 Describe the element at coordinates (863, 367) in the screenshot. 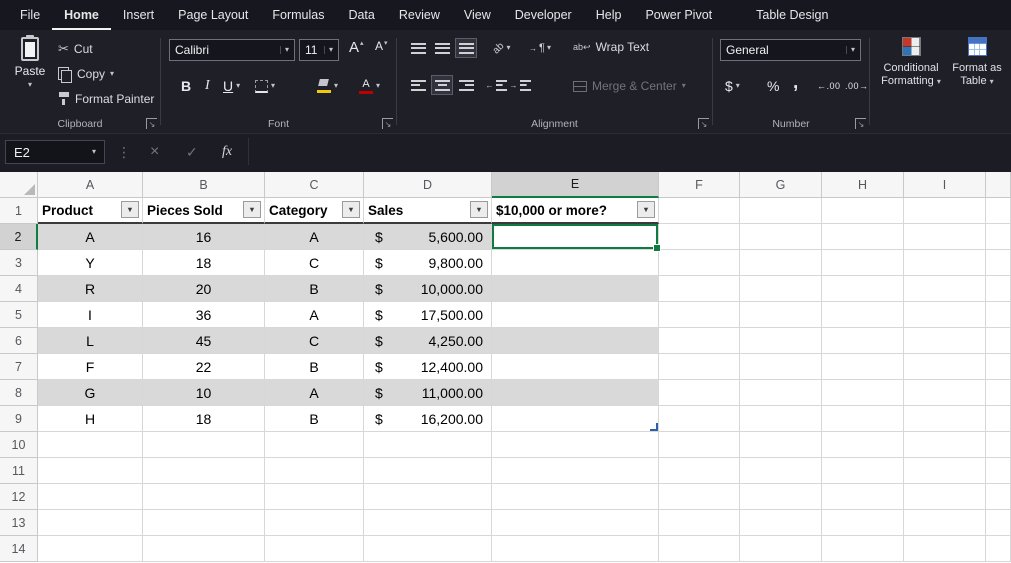

I see `cell-H7` at that location.